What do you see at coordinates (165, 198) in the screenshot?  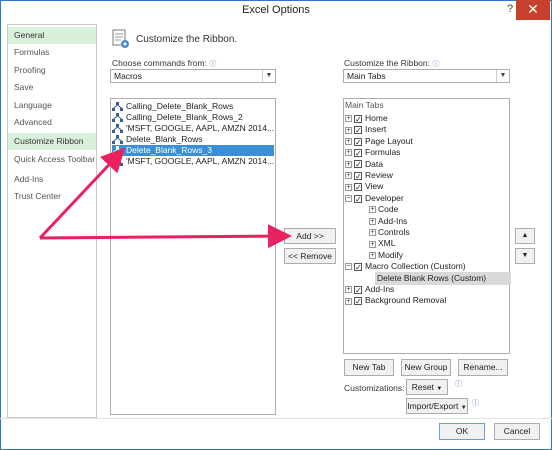 I see `annotation-arrows` at bounding box center [165, 198].